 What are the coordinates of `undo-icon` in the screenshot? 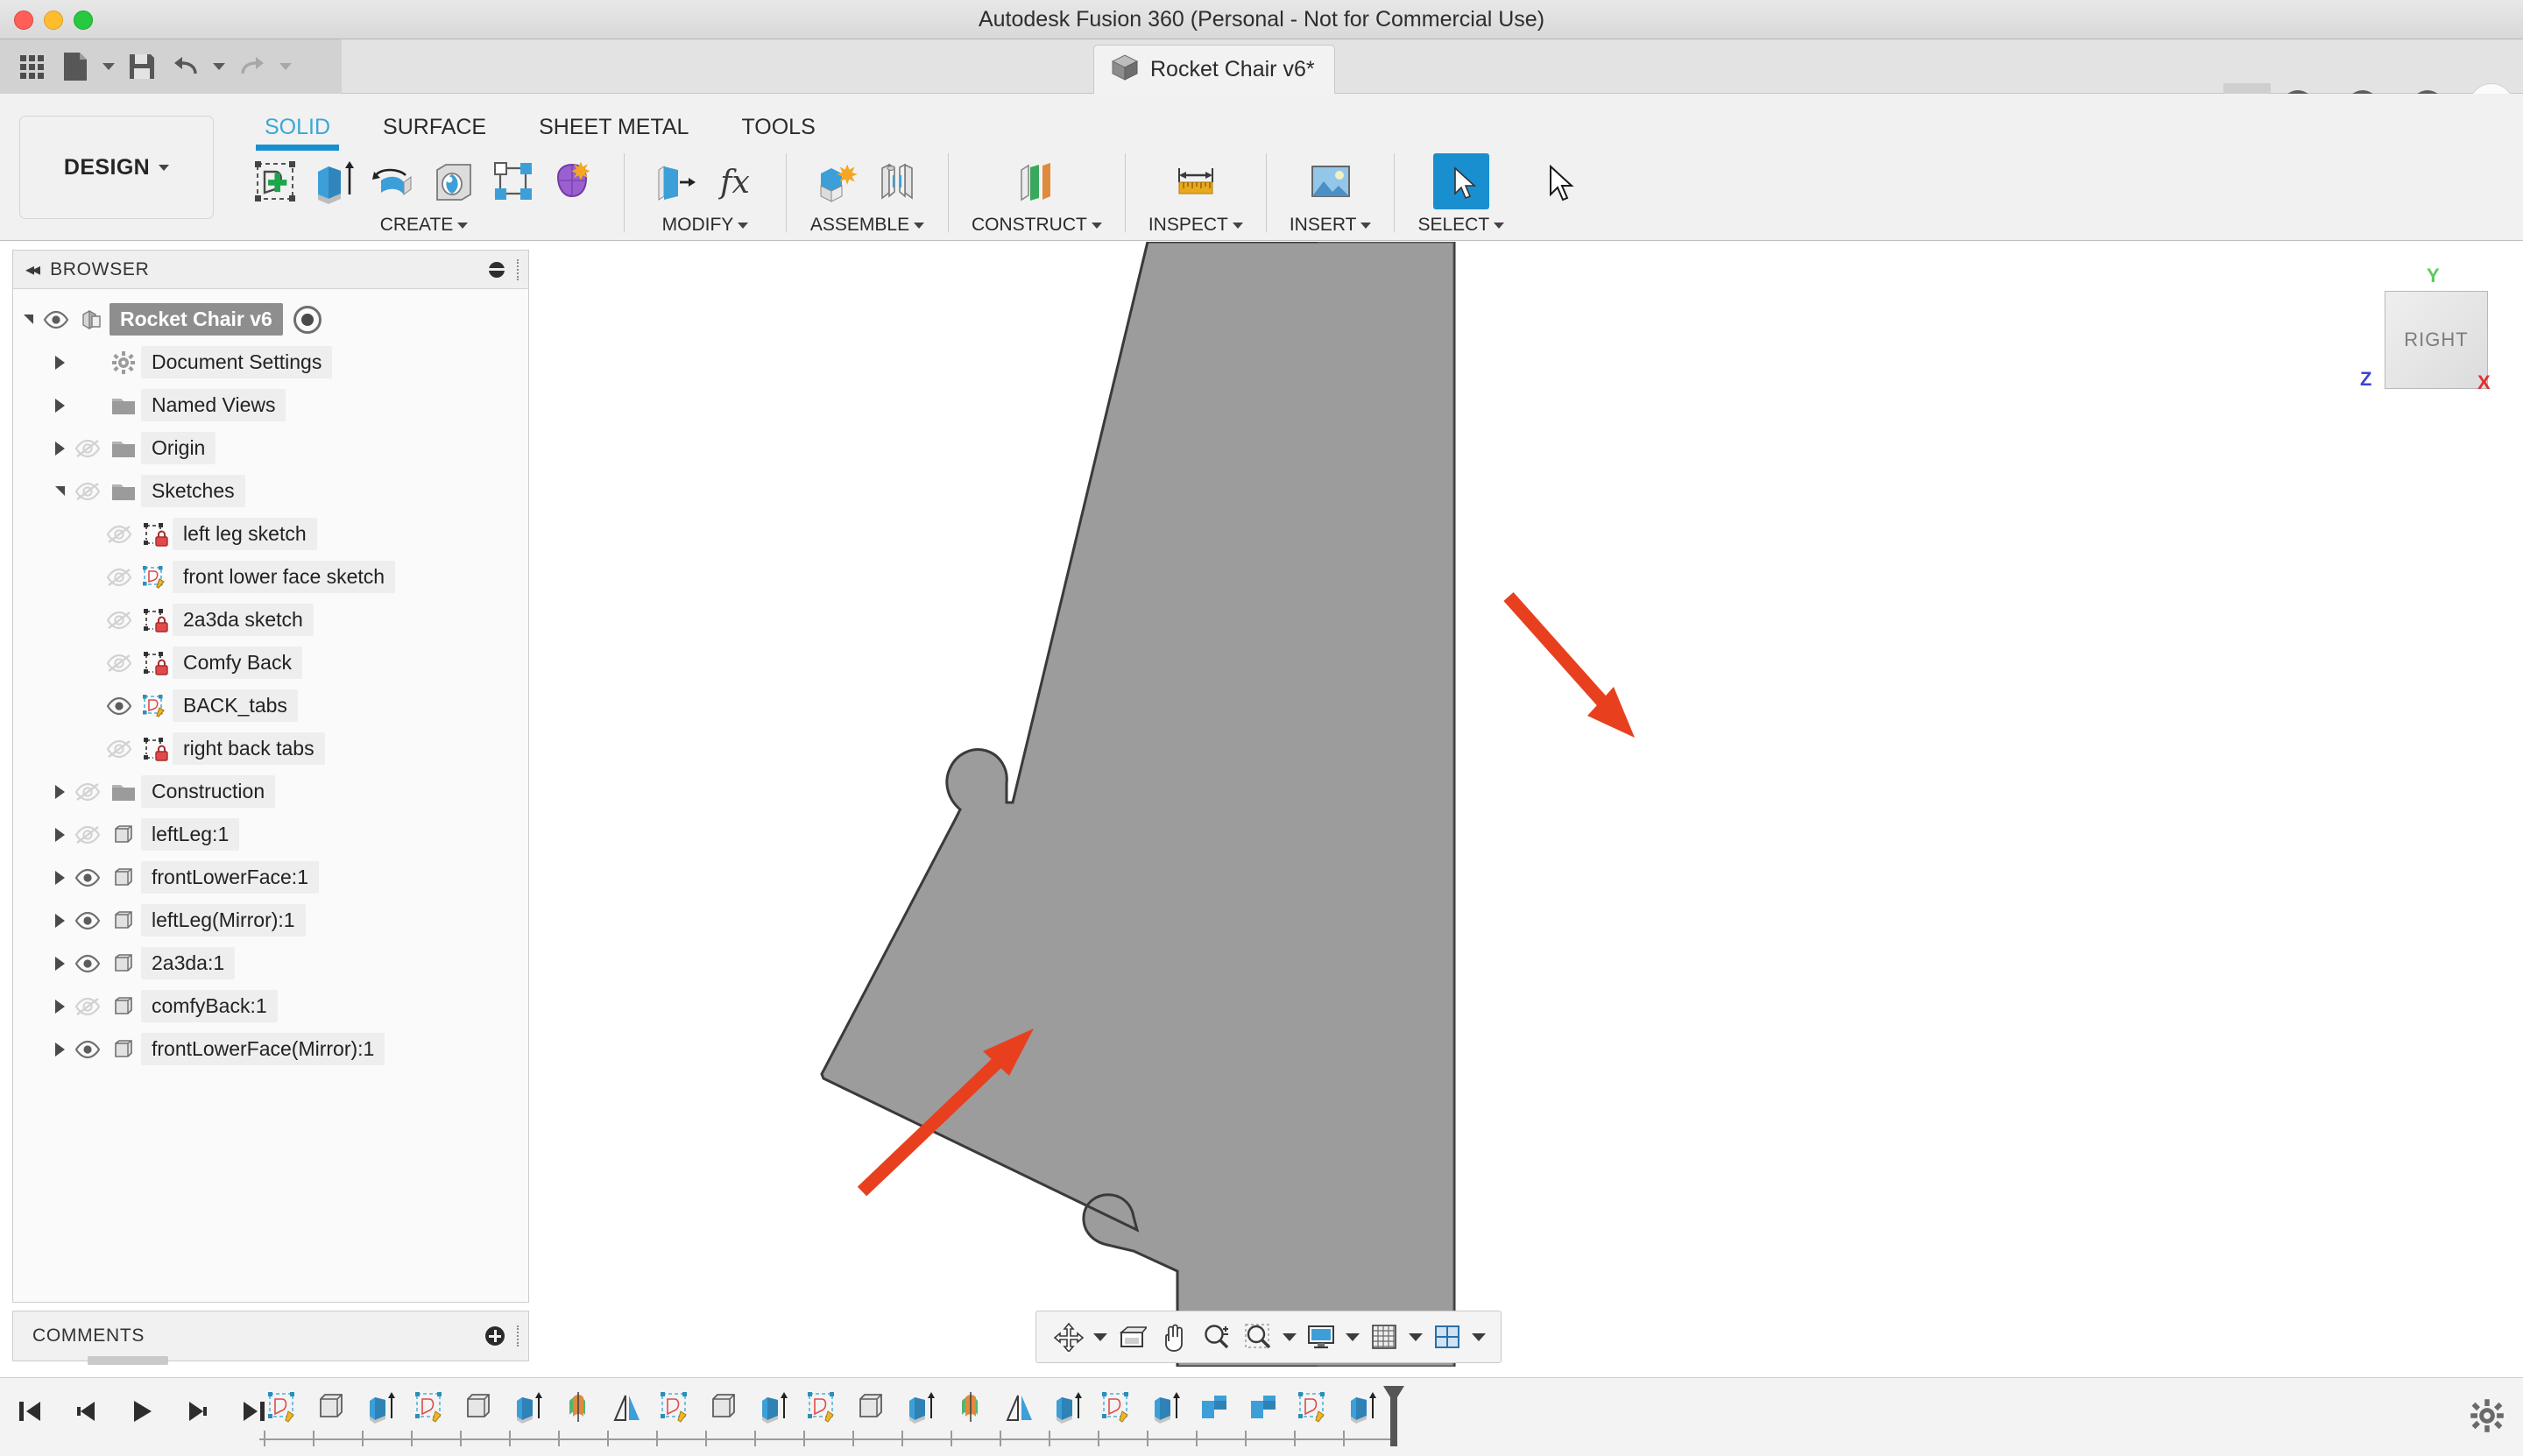 It's located at (185, 66).